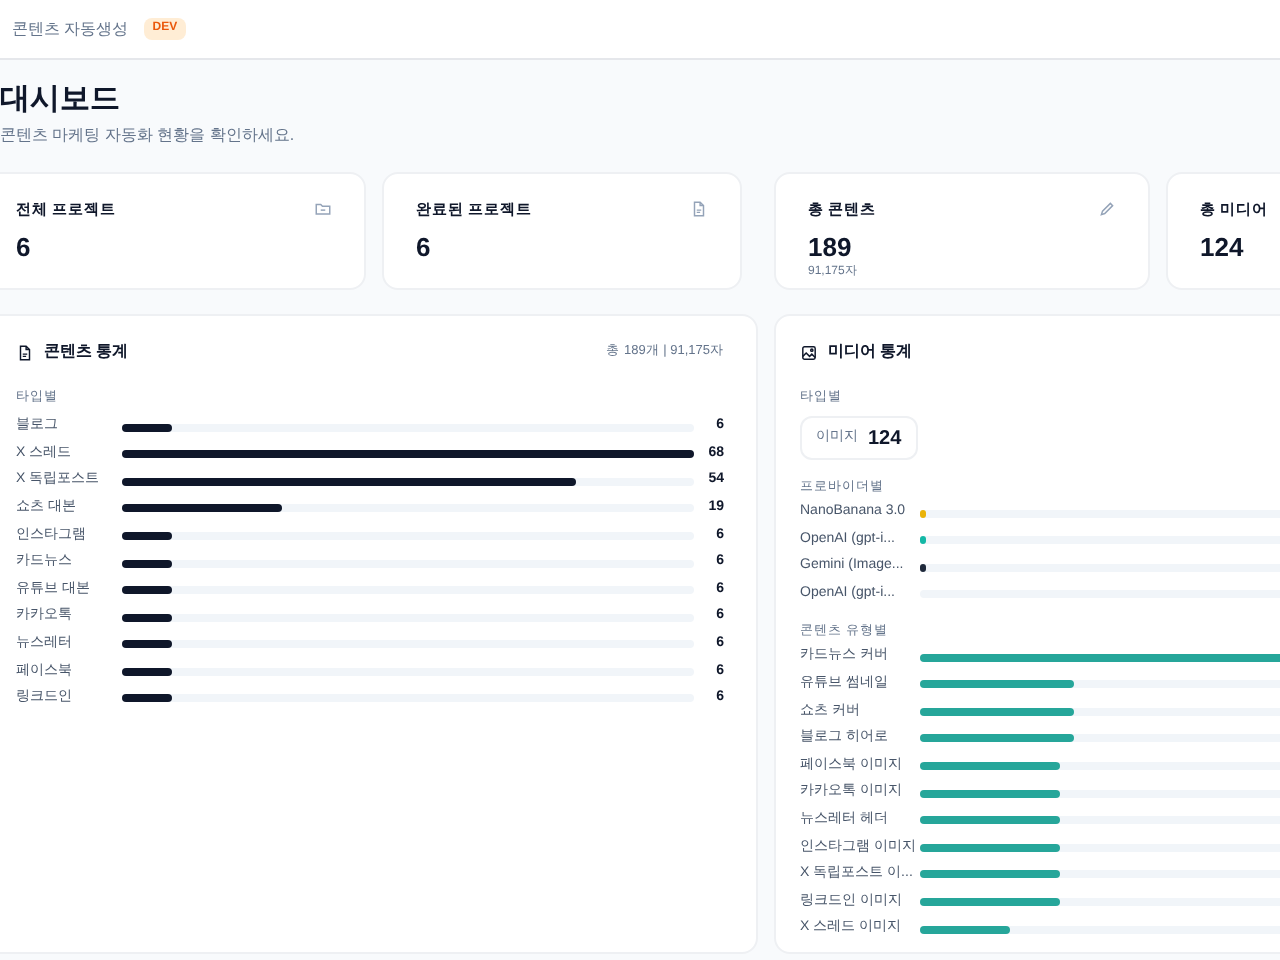  What do you see at coordinates (70, 29) in the screenshot?
I see `app-name: 콘텐츠 자동생성` at bounding box center [70, 29].